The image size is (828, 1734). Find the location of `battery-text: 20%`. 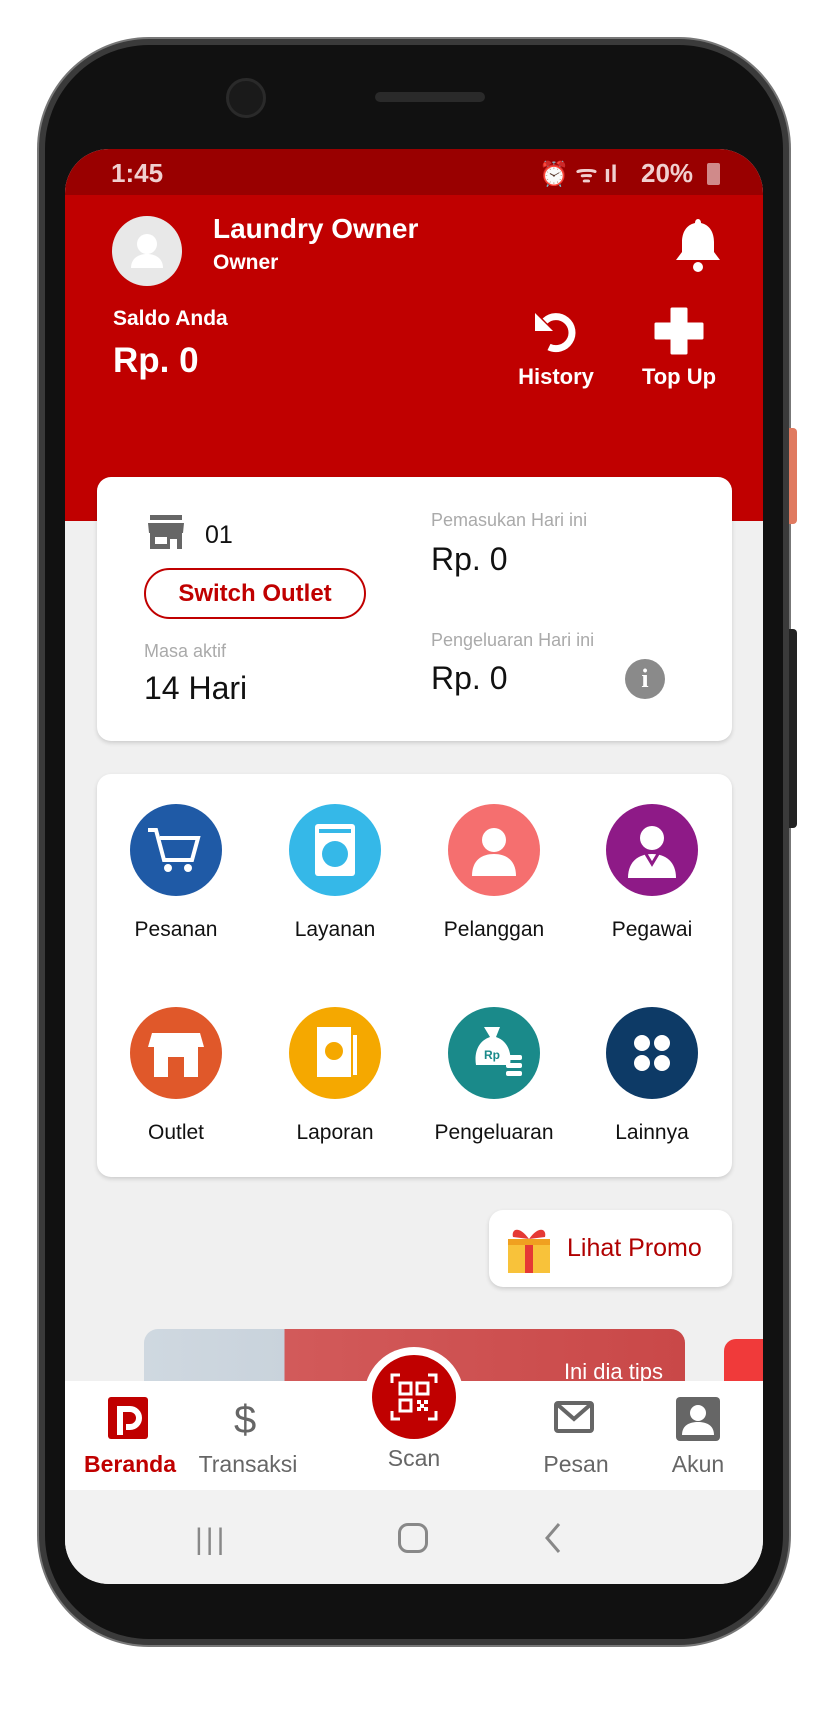

battery-text: 20% is located at coordinates (667, 173).